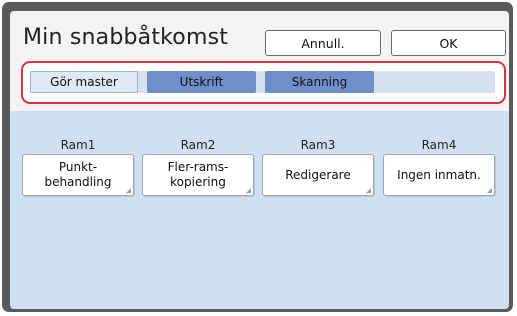  Describe the element at coordinates (323, 43) in the screenshot. I see `cancel-button: Annull.` at that location.